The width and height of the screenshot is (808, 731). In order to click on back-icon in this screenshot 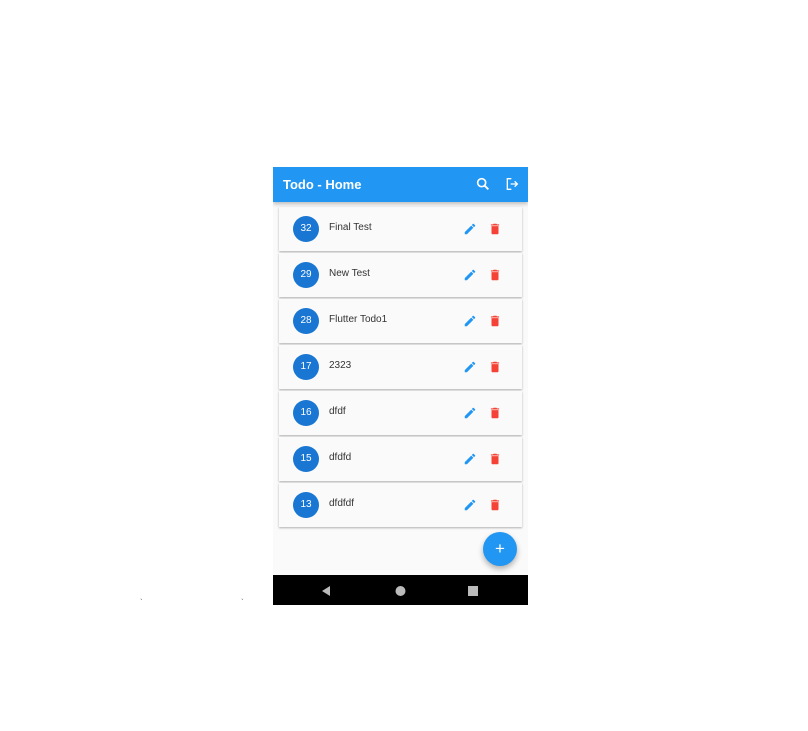, I will do `click(326, 593)`.